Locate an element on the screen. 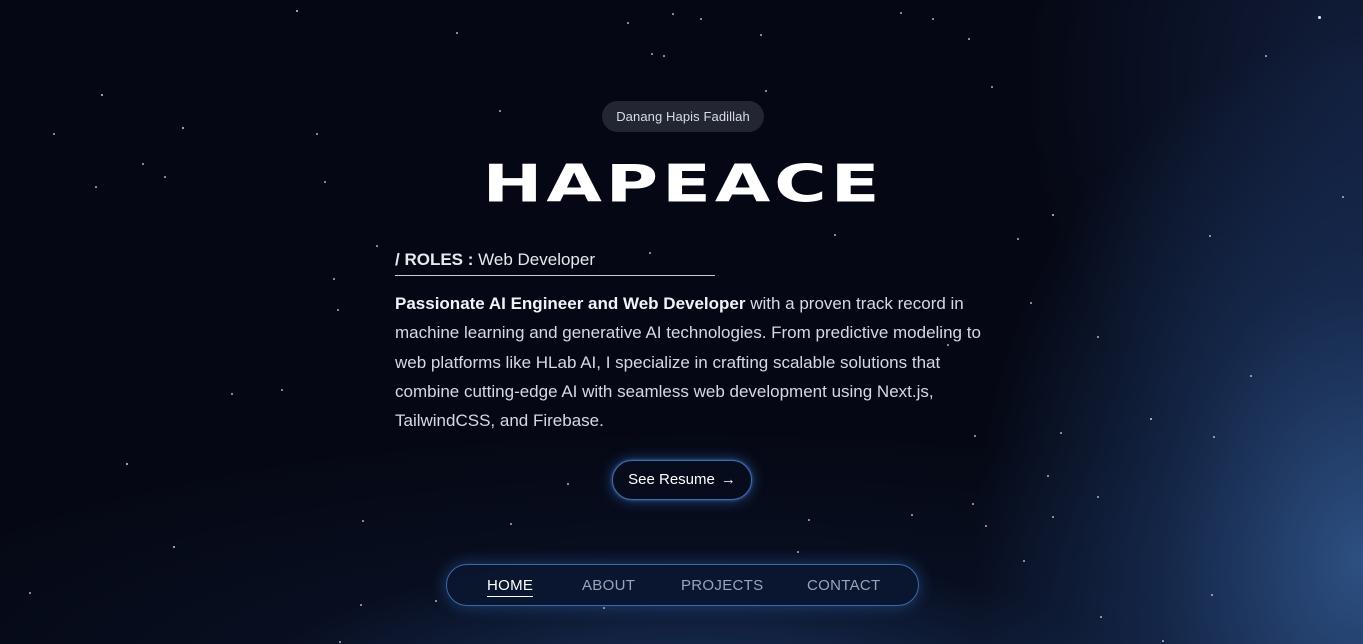  bio-lead: Passionate AI Engineer and Web Developer is located at coordinates (570, 303).